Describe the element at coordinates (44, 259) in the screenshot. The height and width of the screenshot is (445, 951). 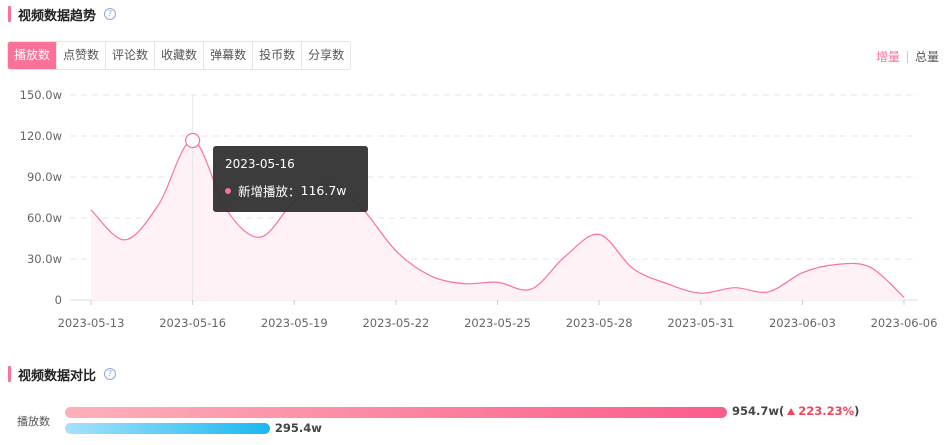
I see `y-tick-label: 30.0w` at that location.